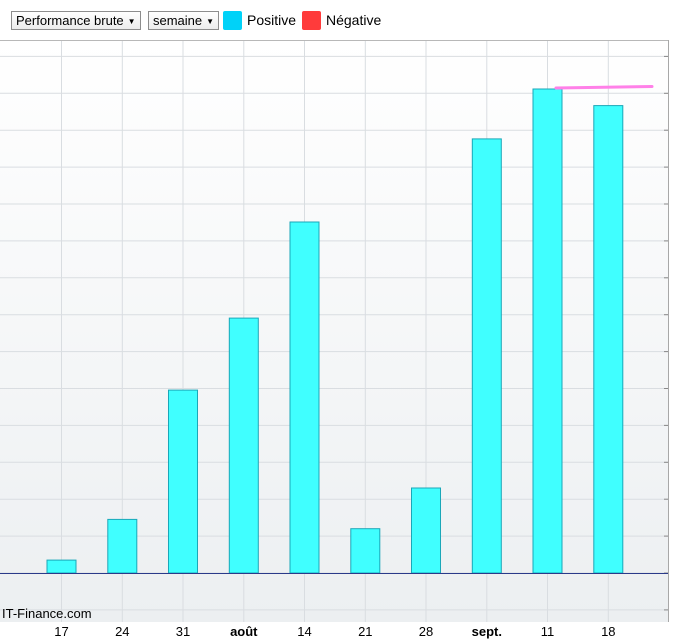 The width and height of the screenshot is (674, 644). I want to click on x-tick-label: 14, so click(304, 631).